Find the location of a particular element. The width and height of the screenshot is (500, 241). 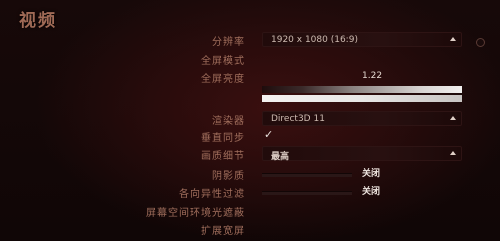

widescreen-label: 扩展宽屏 is located at coordinates (223, 231).